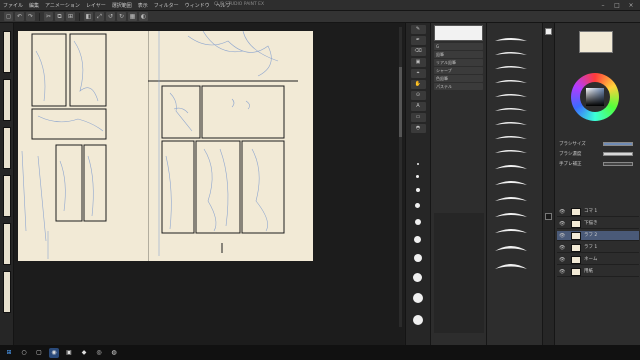  I want to click on close-button: ×, so click(631, 5).